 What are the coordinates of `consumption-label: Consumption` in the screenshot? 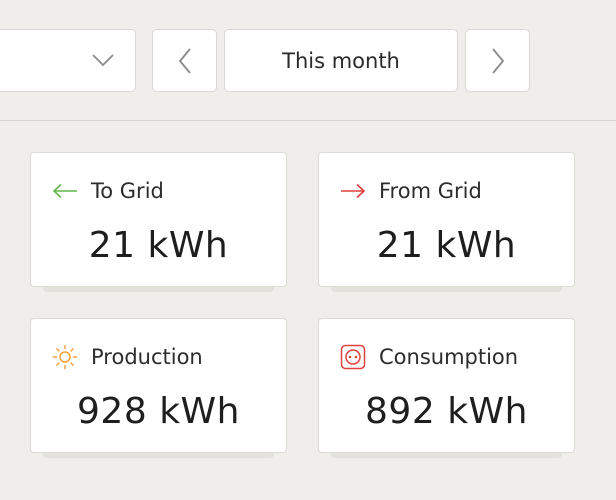 It's located at (449, 357).